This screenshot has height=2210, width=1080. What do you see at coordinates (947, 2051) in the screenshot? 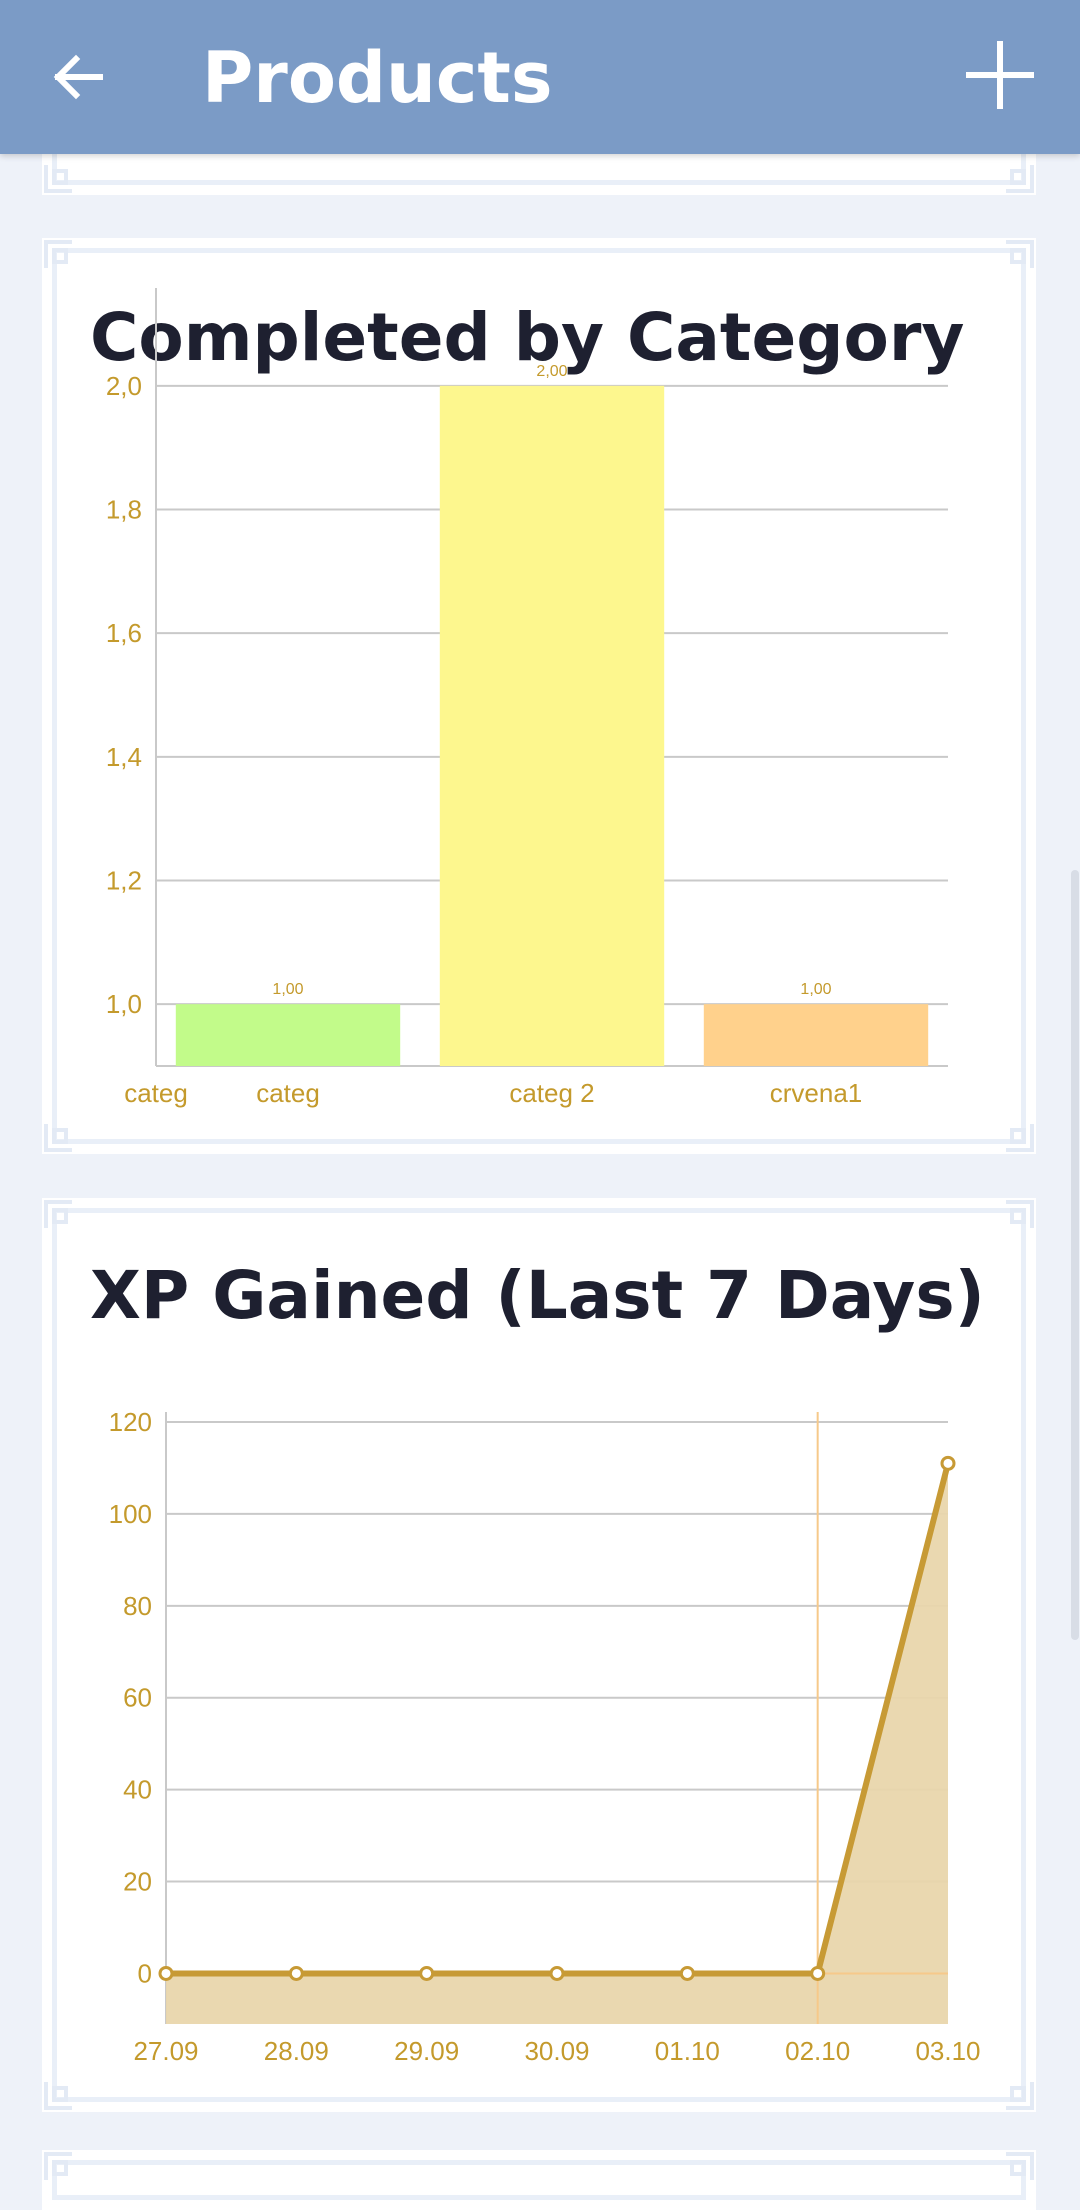
I see `x-tick-label: 03.10` at bounding box center [947, 2051].